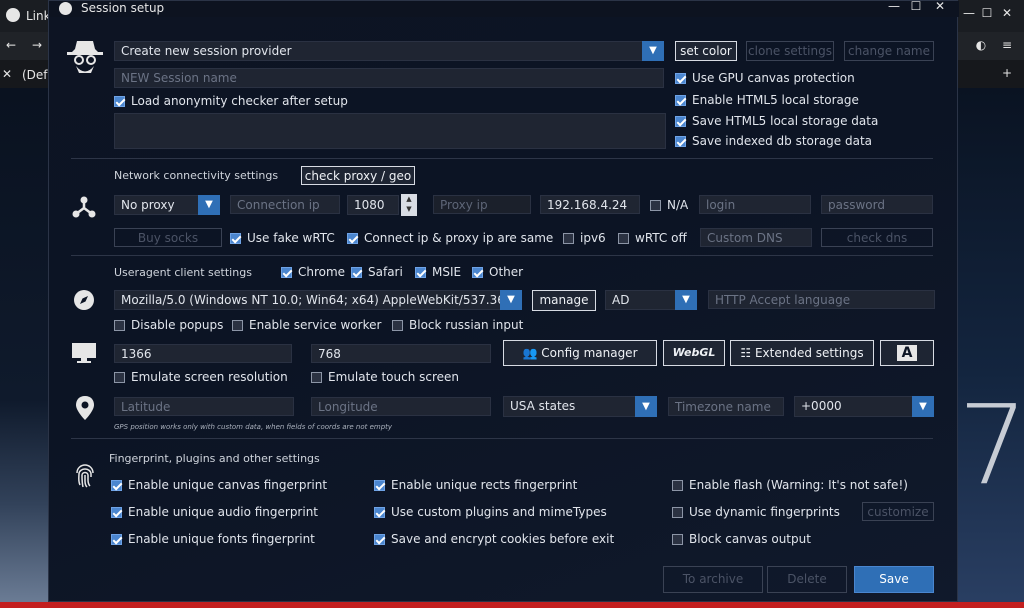 The height and width of the screenshot is (608, 1024). What do you see at coordinates (494, 539) in the screenshot?
I see `cookies-checkbox: Save and encrypt cookies before exit` at bounding box center [494, 539].